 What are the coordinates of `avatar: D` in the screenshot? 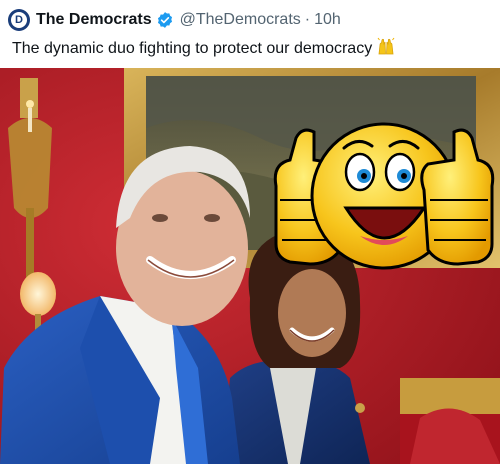 It's located at (19, 20).